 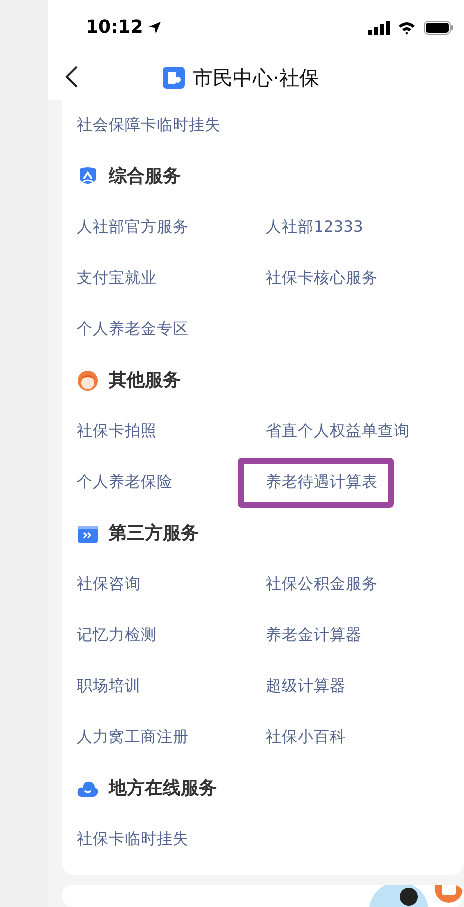 What do you see at coordinates (379, 27) in the screenshot?
I see `signal-icon` at bounding box center [379, 27].